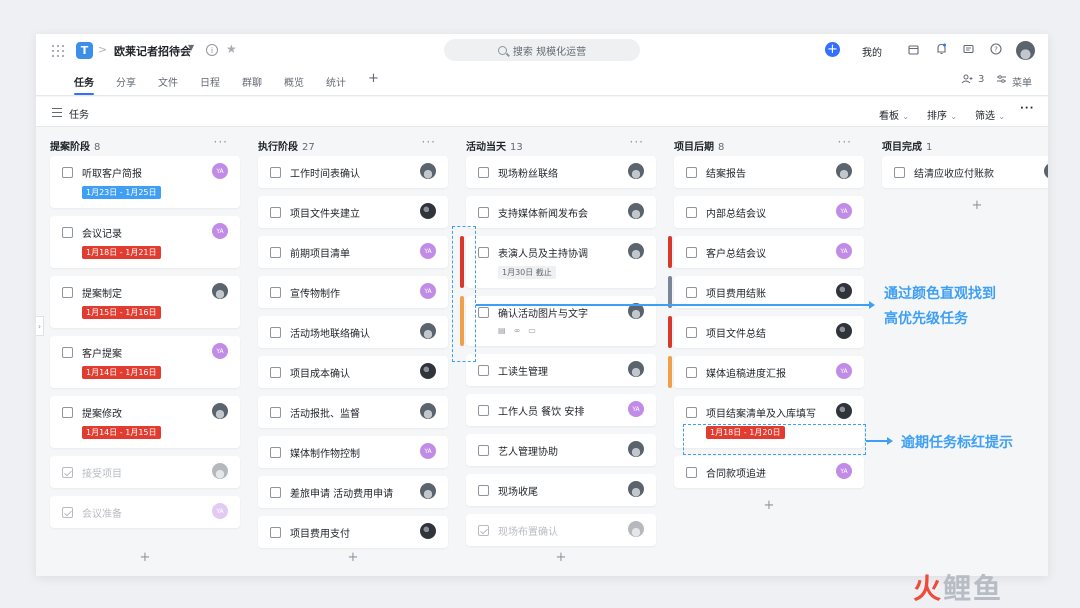 This screenshot has width=1080, height=608. Describe the element at coordinates (353, 292) in the screenshot. I see `task-card: 宣传物制作 YA` at that location.